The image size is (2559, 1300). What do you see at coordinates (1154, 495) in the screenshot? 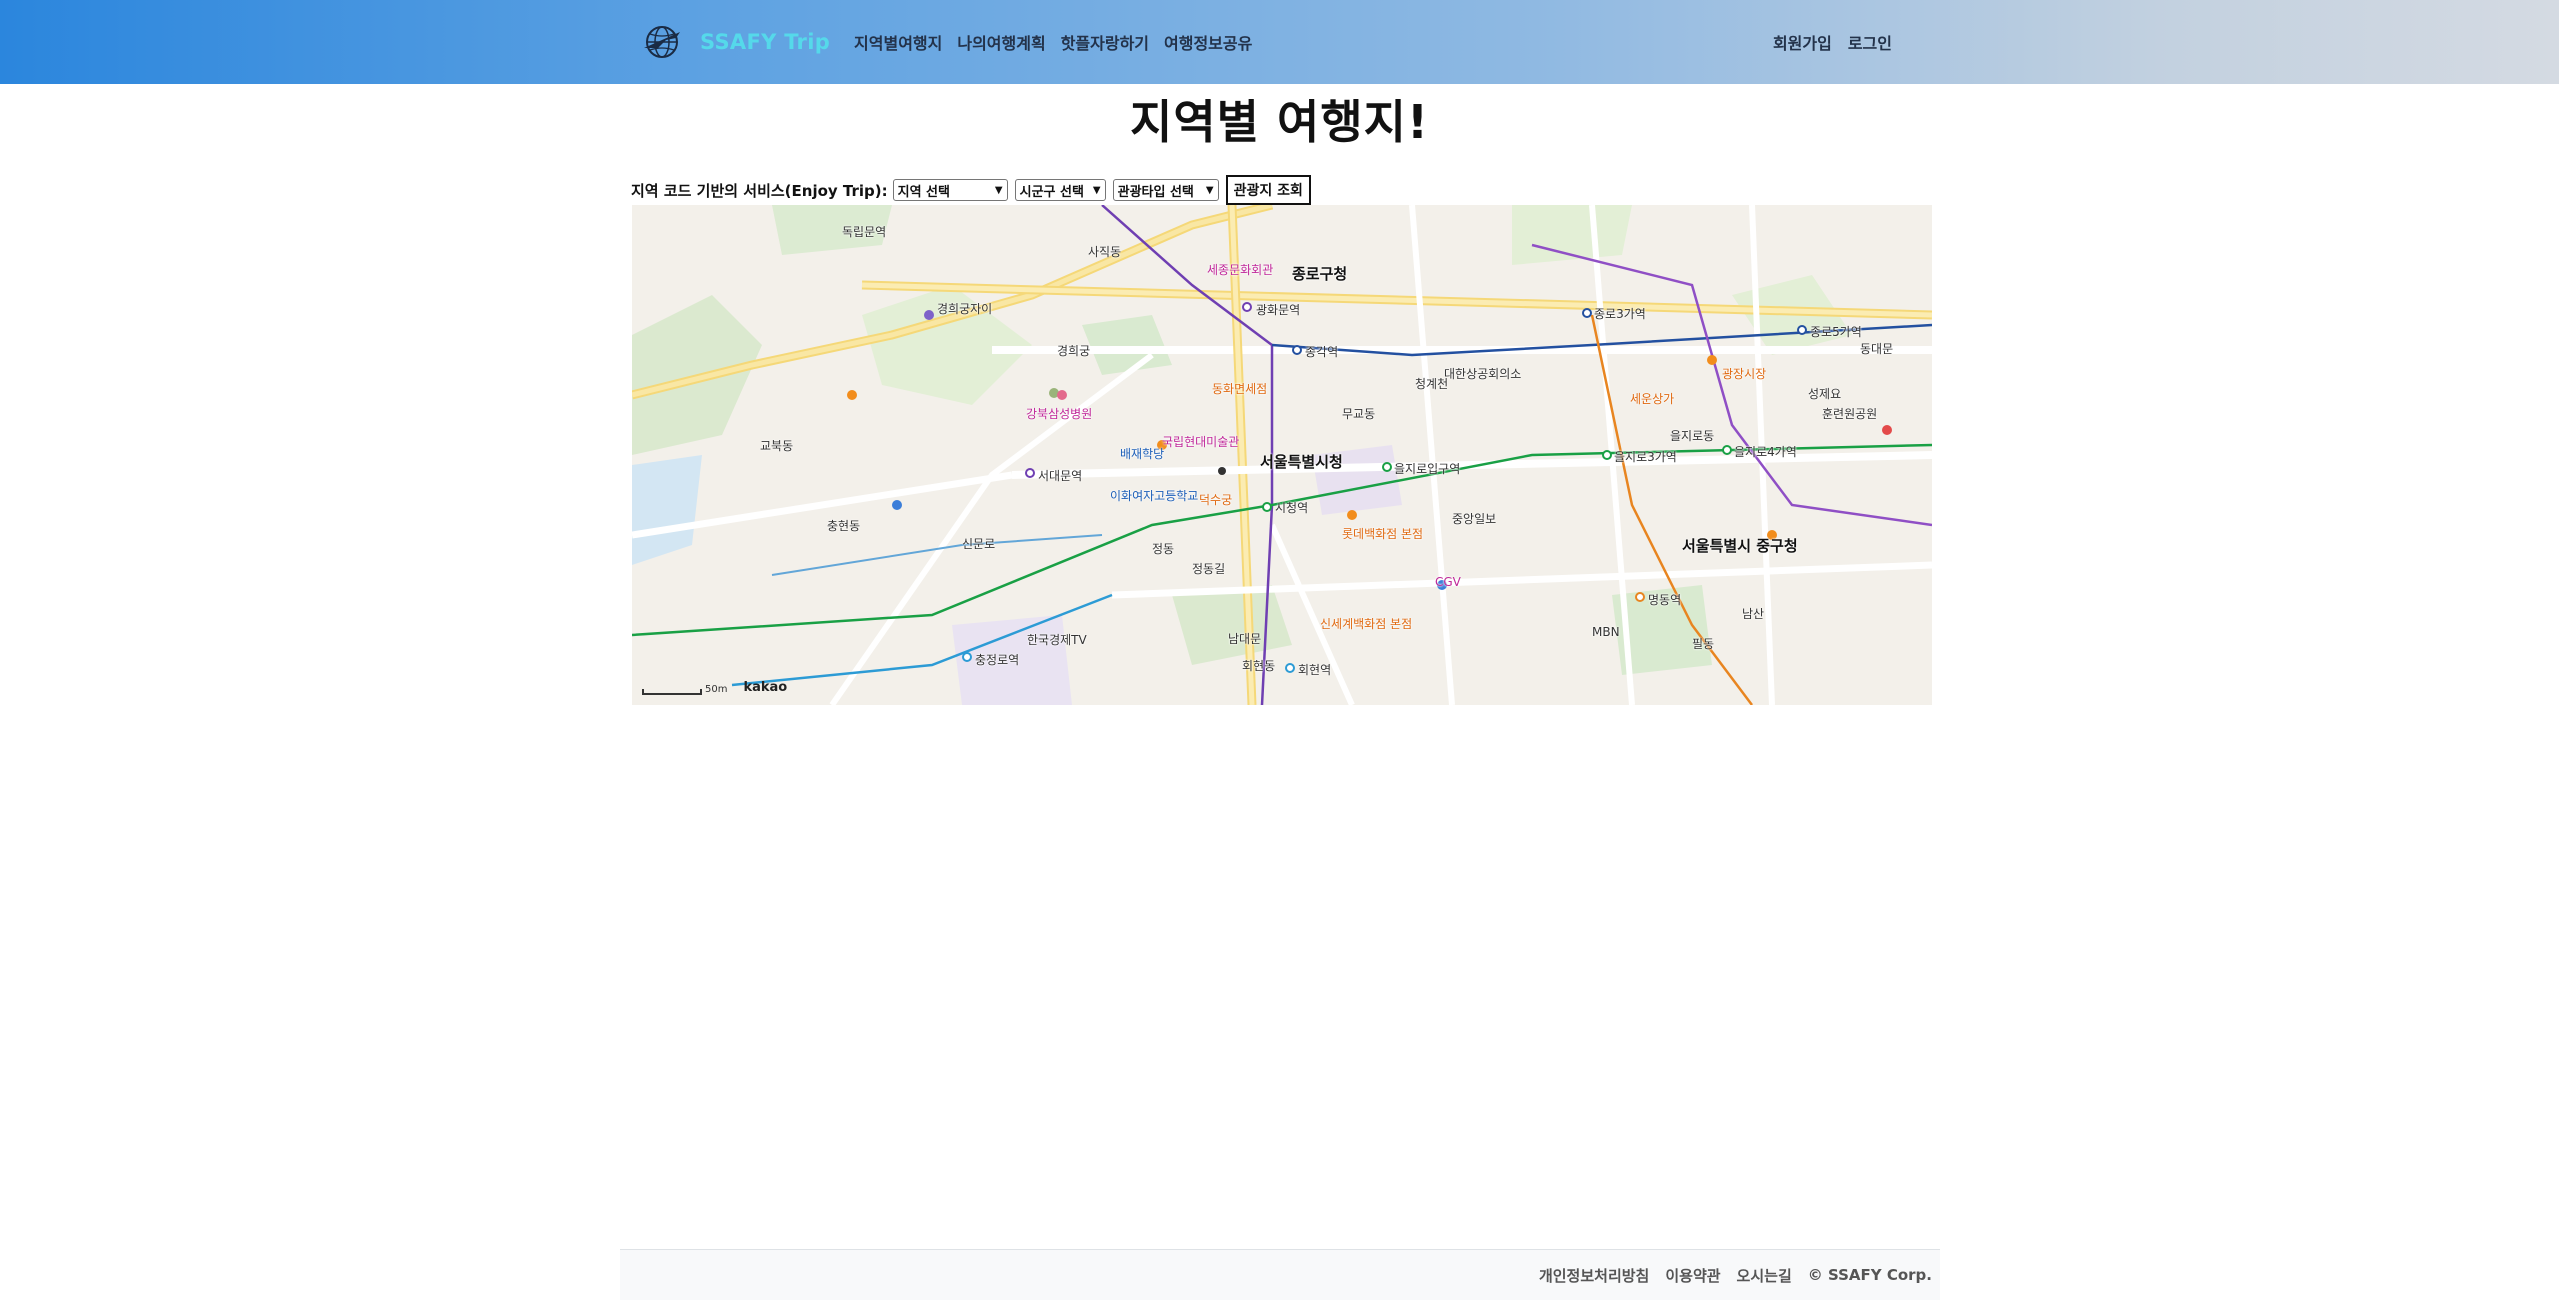
I see `map-label-ewha-girls-high: 이화여자고등학교` at bounding box center [1154, 495].